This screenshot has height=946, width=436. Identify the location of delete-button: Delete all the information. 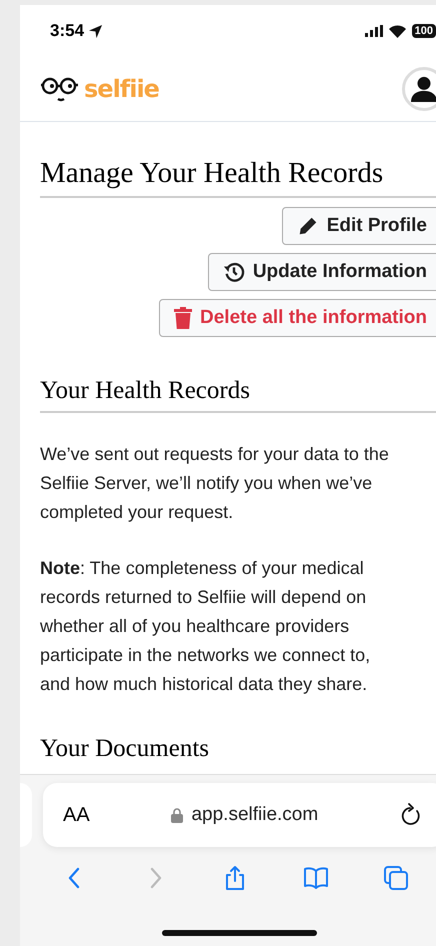
(297, 318).